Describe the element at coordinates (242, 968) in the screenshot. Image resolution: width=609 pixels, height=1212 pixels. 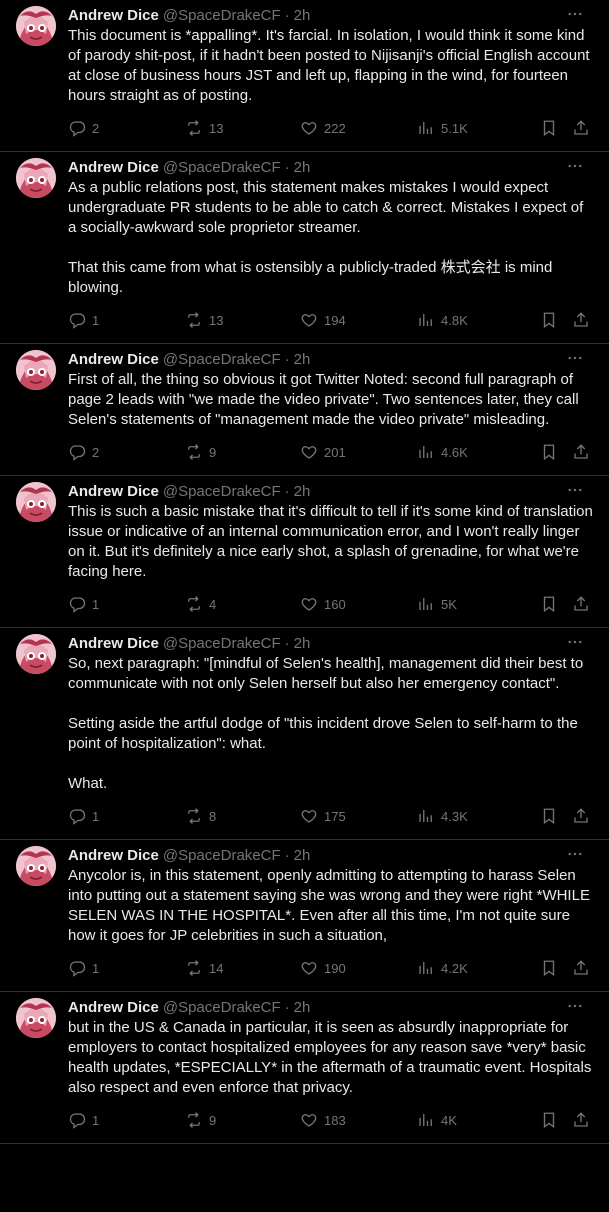
I see `retweet-button: 14` at that location.